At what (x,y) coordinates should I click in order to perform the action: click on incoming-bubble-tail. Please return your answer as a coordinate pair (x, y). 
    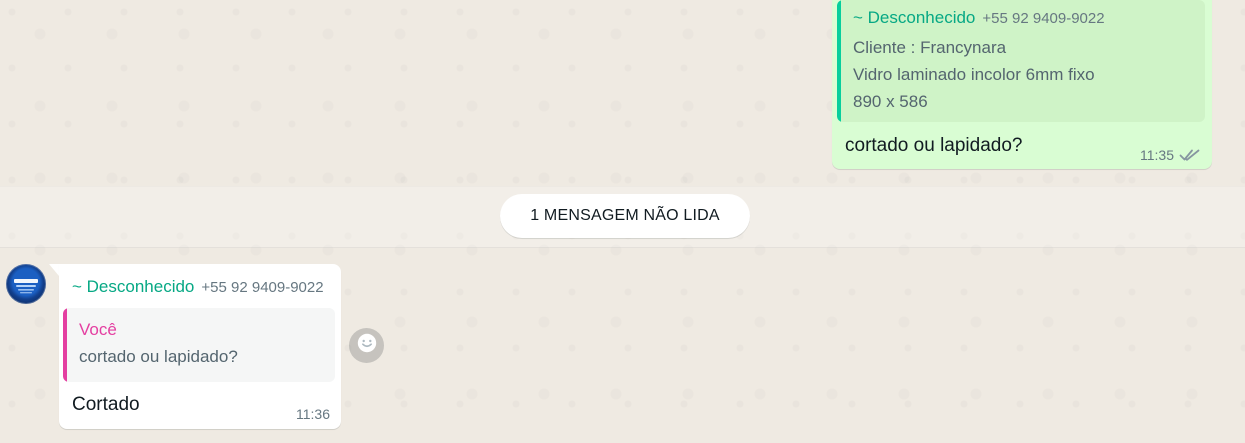
    Looking at the image, I should click on (54, 270).